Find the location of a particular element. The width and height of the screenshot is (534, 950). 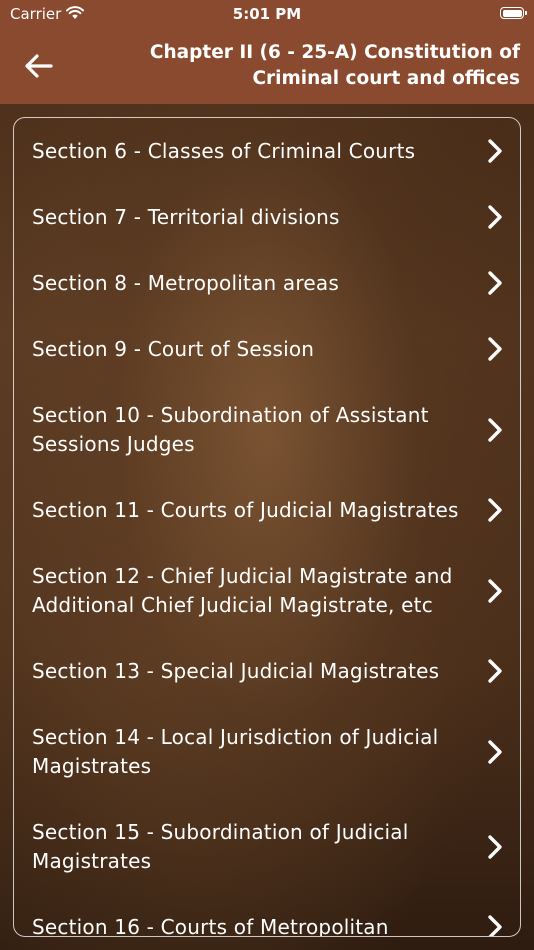

list-item: Section 8 - Metropolitan areas is located at coordinates (267, 283).